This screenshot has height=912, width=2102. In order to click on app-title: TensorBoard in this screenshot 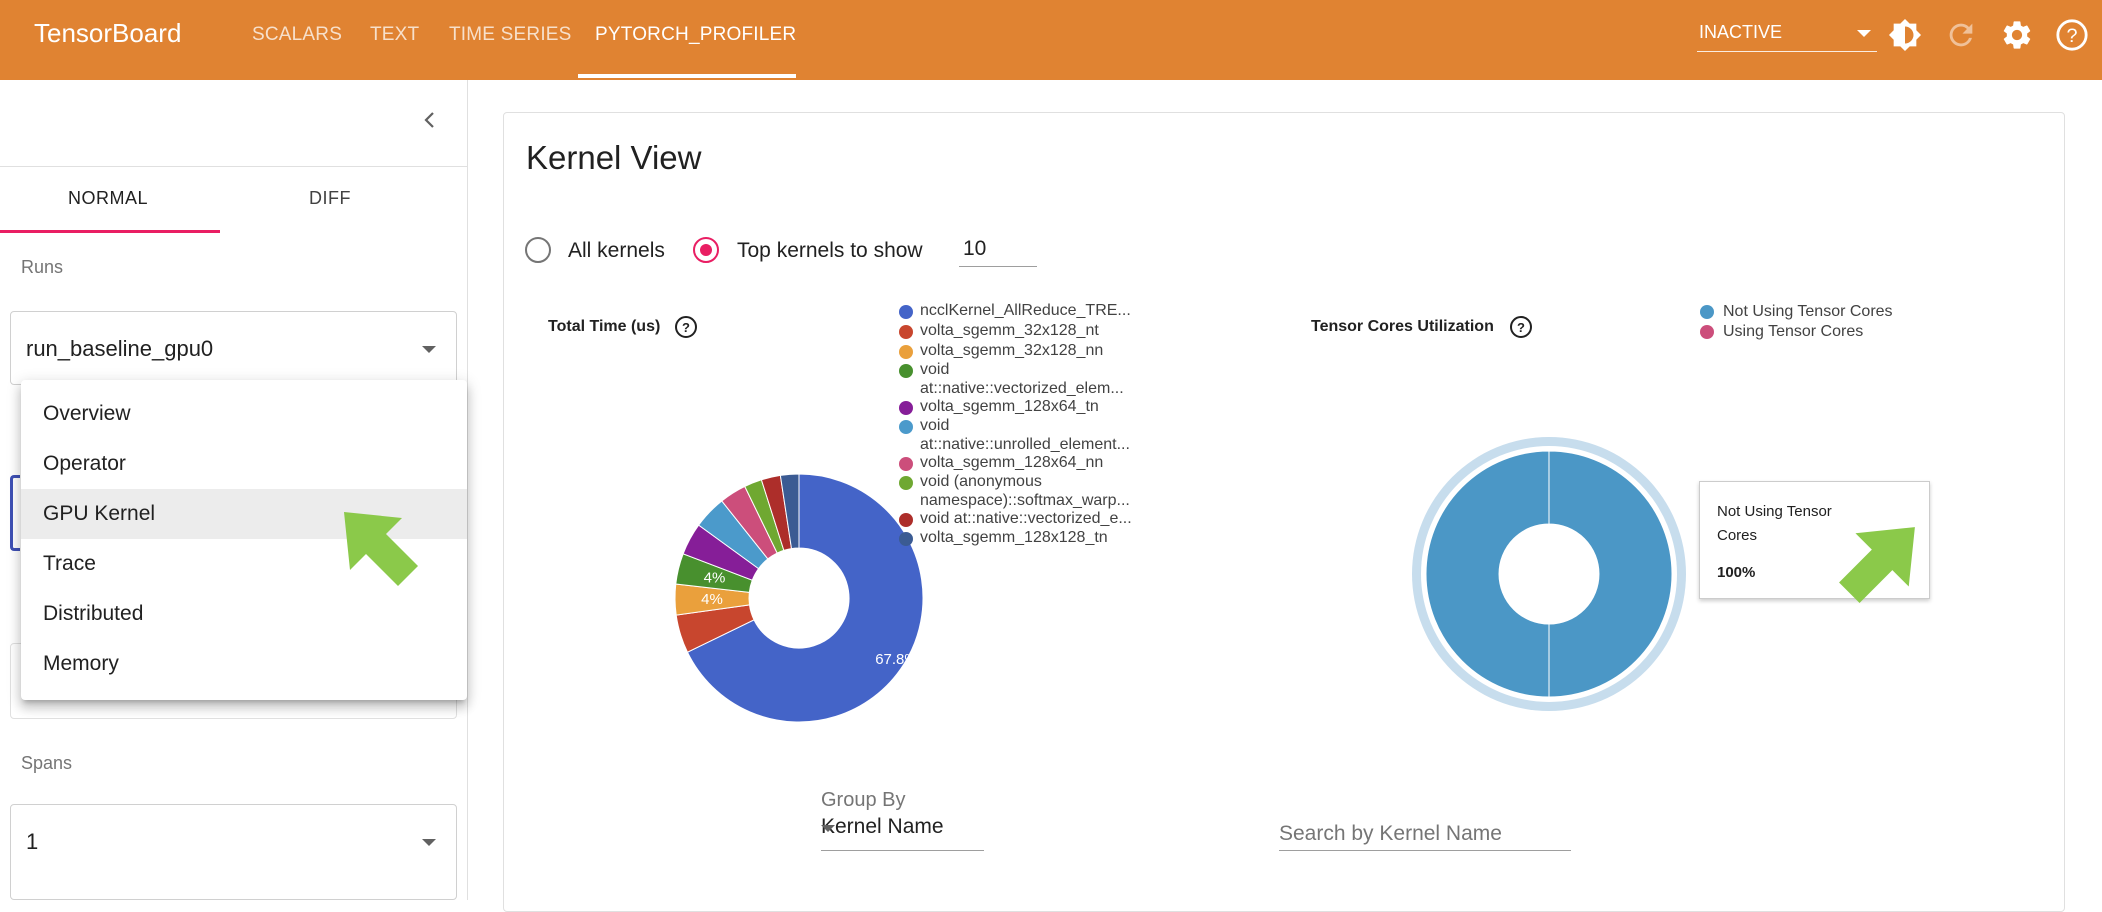, I will do `click(108, 33)`.